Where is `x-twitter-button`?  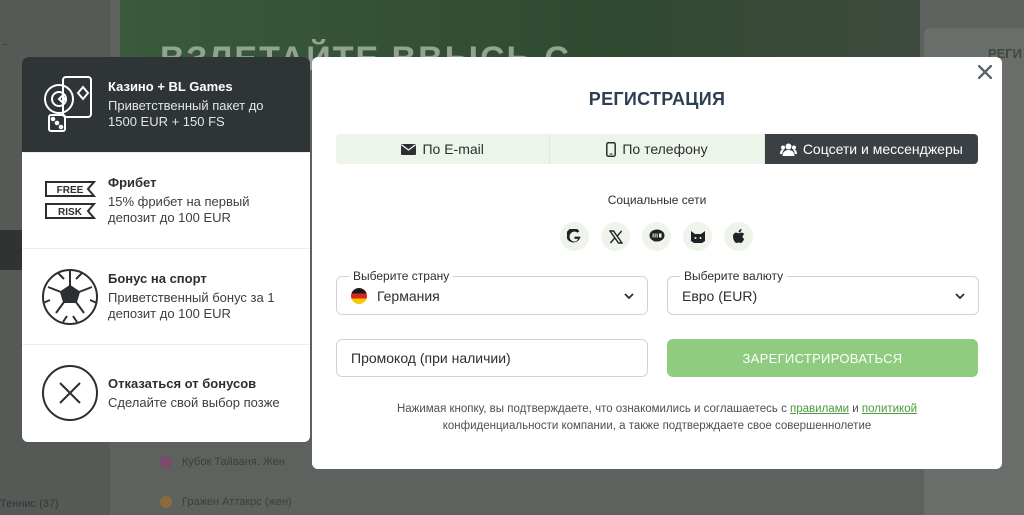 x-twitter-button is located at coordinates (615, 236).